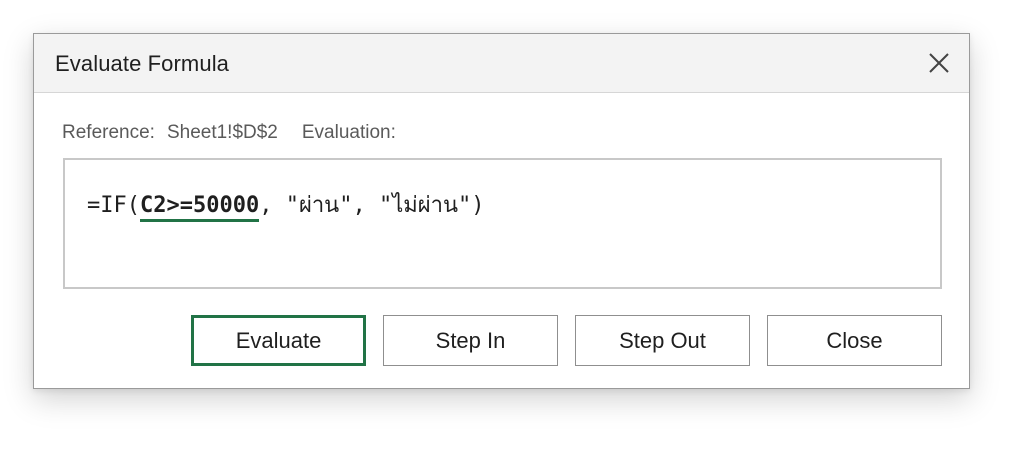 This screenshot has height=459, width=1023. What do you see at coordinates (113, 205) in the screenshot?
I see `formula-prefix: =IF(` at bounding box center [113, 205].